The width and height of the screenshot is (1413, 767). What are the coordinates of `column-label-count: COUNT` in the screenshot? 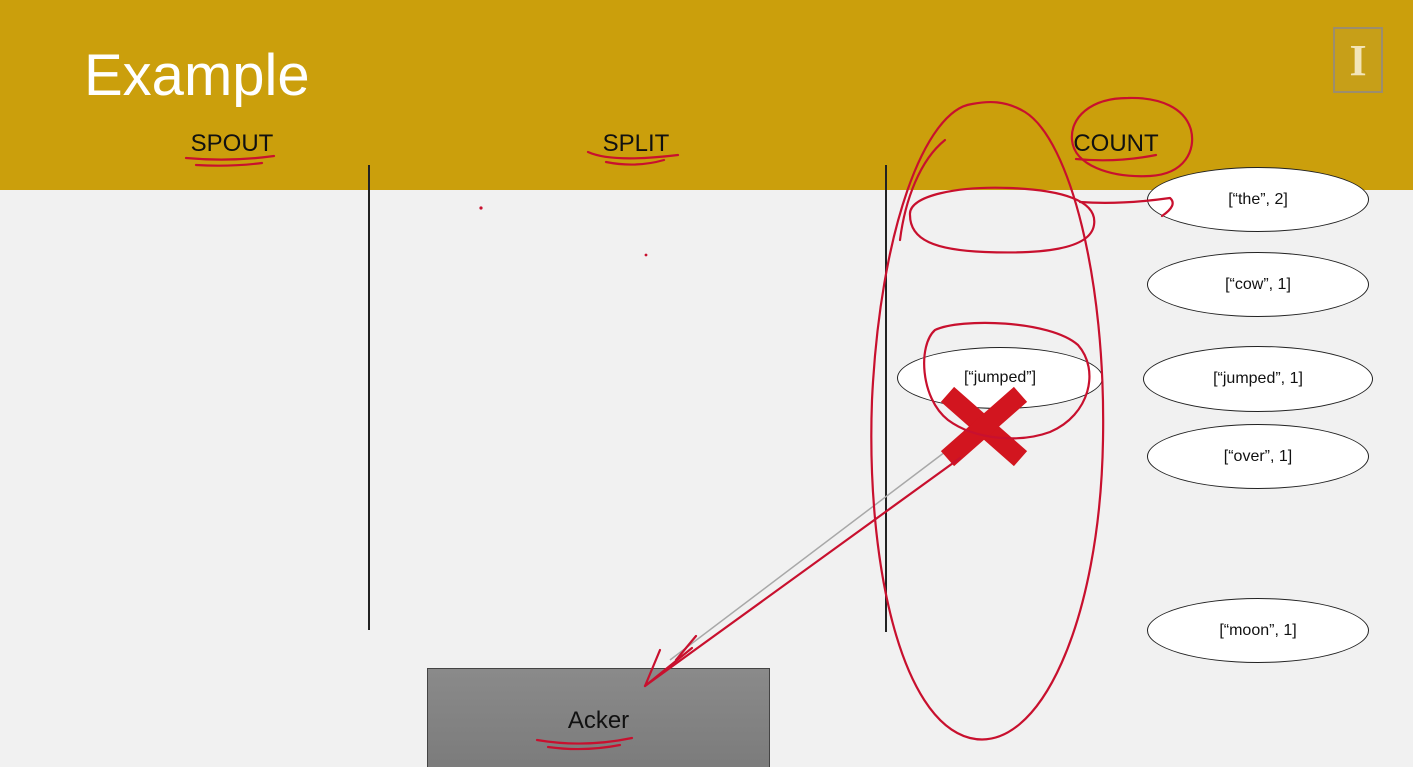 It's located at (1116, 143).